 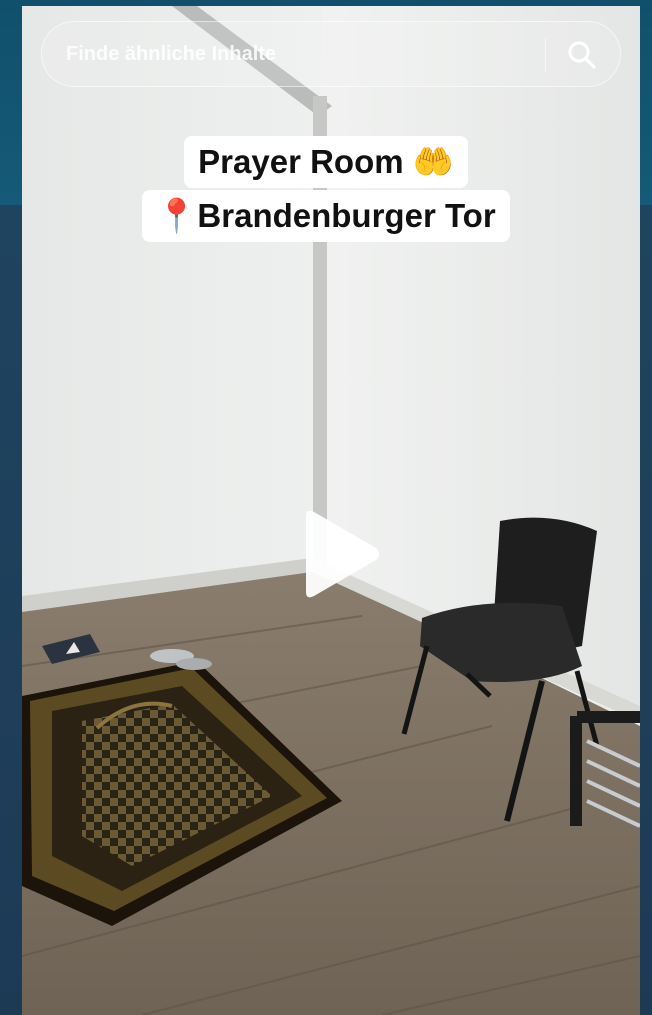 What do you see at coordinates (341, 554) in the screenshot?
I see `play-icon` at bounding box center [341, 554].